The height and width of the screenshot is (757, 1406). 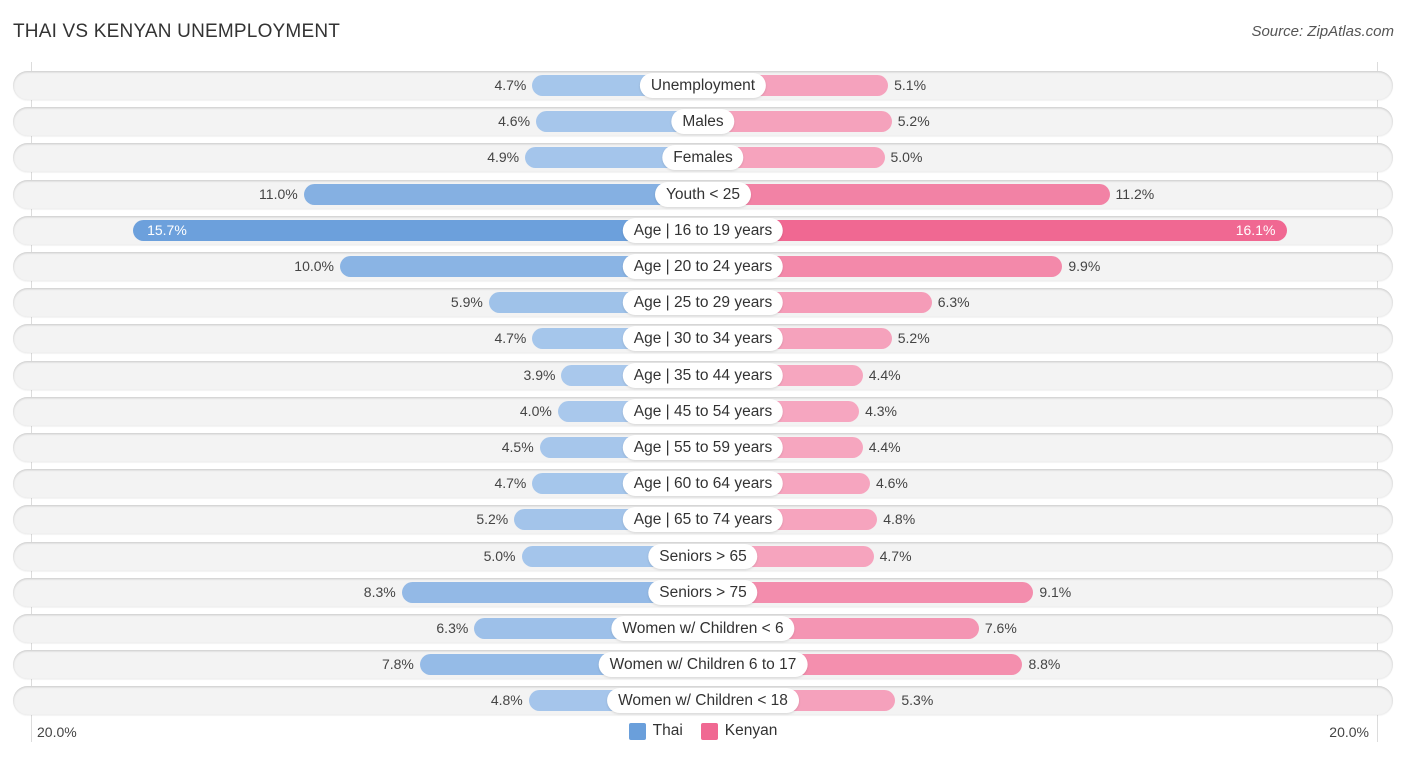 I want to click on category-label: Unemployment, so click(x=703, y=85).